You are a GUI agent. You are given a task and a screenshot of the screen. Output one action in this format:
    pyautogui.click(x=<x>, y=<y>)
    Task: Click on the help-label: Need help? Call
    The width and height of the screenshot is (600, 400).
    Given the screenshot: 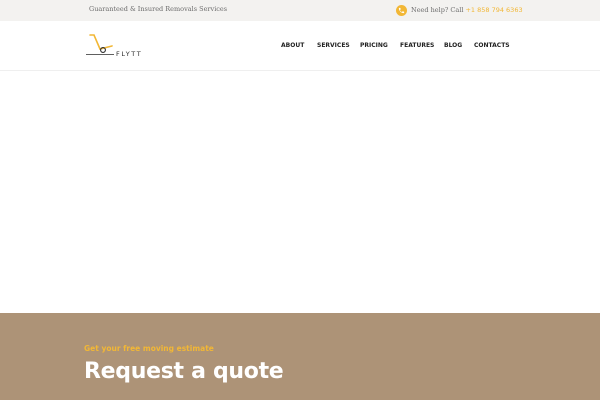 What is the action you would take?
    pyautogui.click(x=437, y=10)
    